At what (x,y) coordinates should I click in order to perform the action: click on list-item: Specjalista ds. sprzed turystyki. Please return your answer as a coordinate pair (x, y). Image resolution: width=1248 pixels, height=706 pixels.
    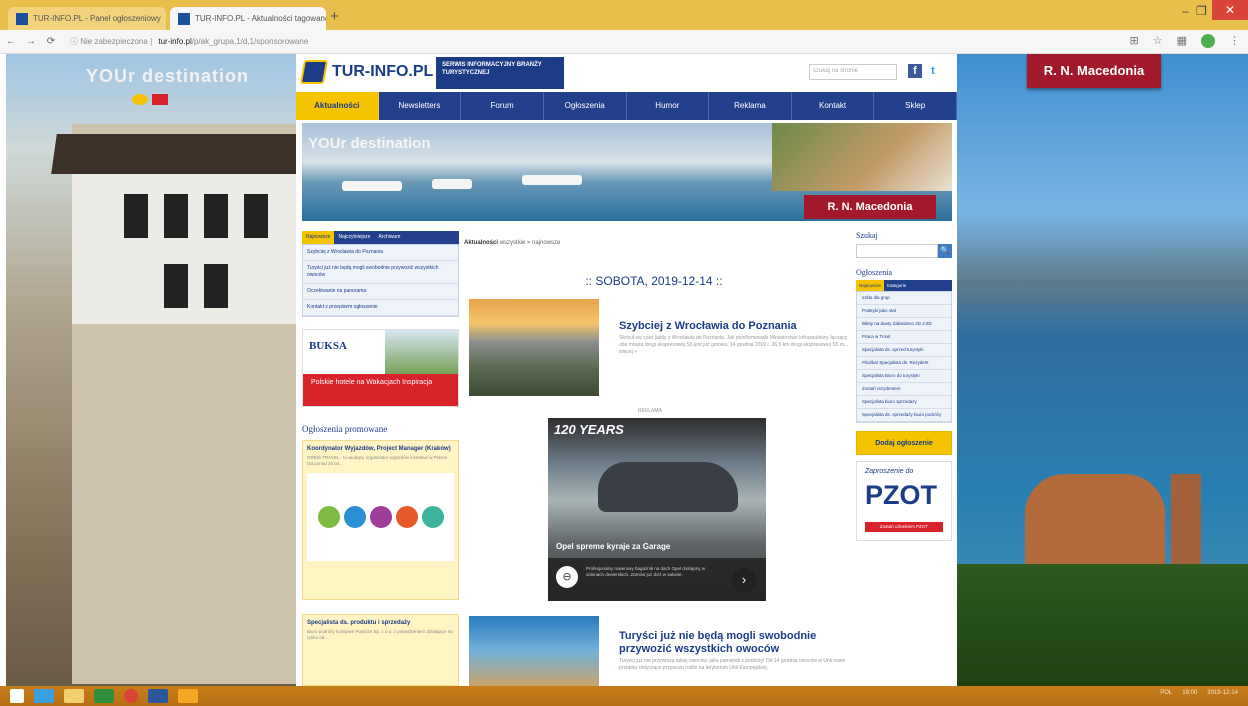
    Looking at the image, I should click on (904, 350).